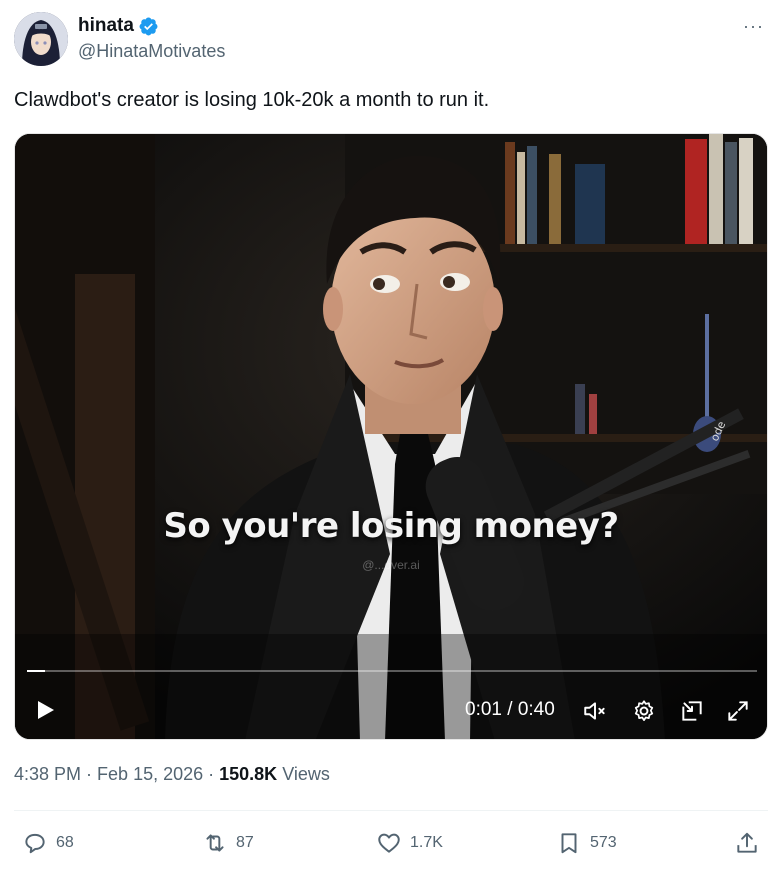 This screenshot has height=878, width=774. I want to click on mute-icon, so click(595, 711).